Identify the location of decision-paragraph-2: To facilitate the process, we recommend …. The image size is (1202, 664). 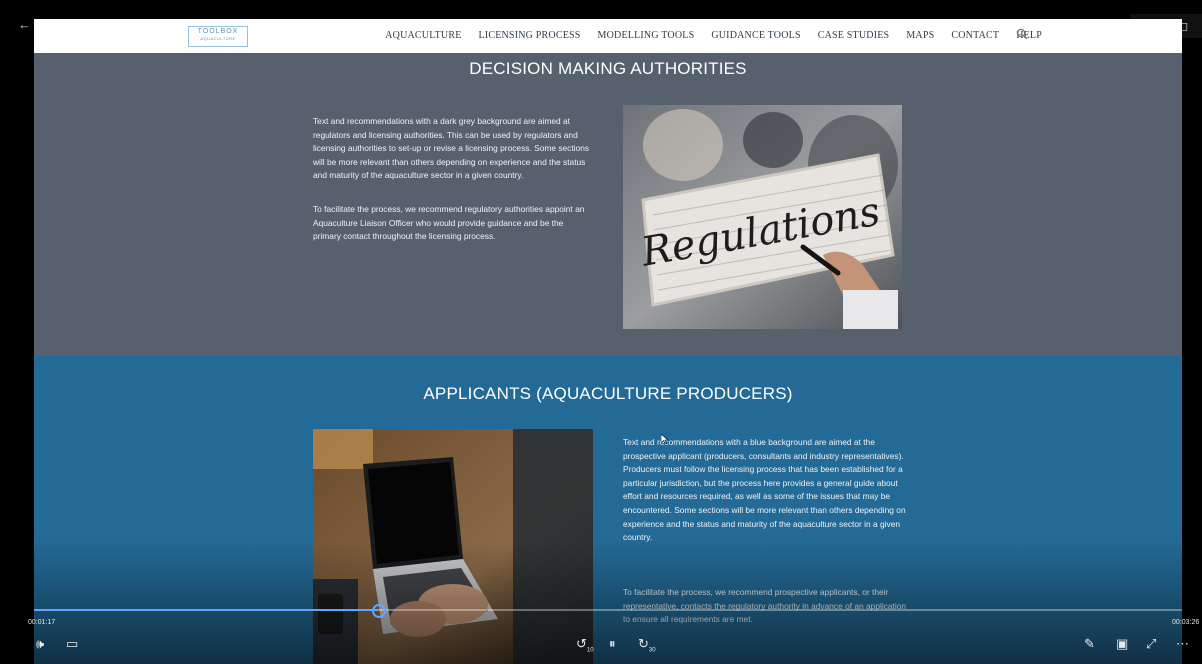
(449, 223).